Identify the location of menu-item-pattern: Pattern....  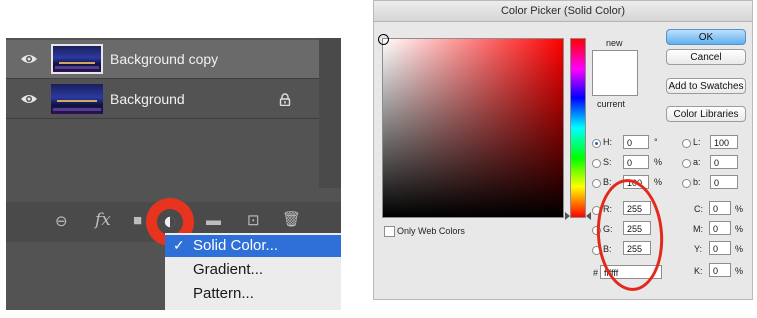
(253, 294).